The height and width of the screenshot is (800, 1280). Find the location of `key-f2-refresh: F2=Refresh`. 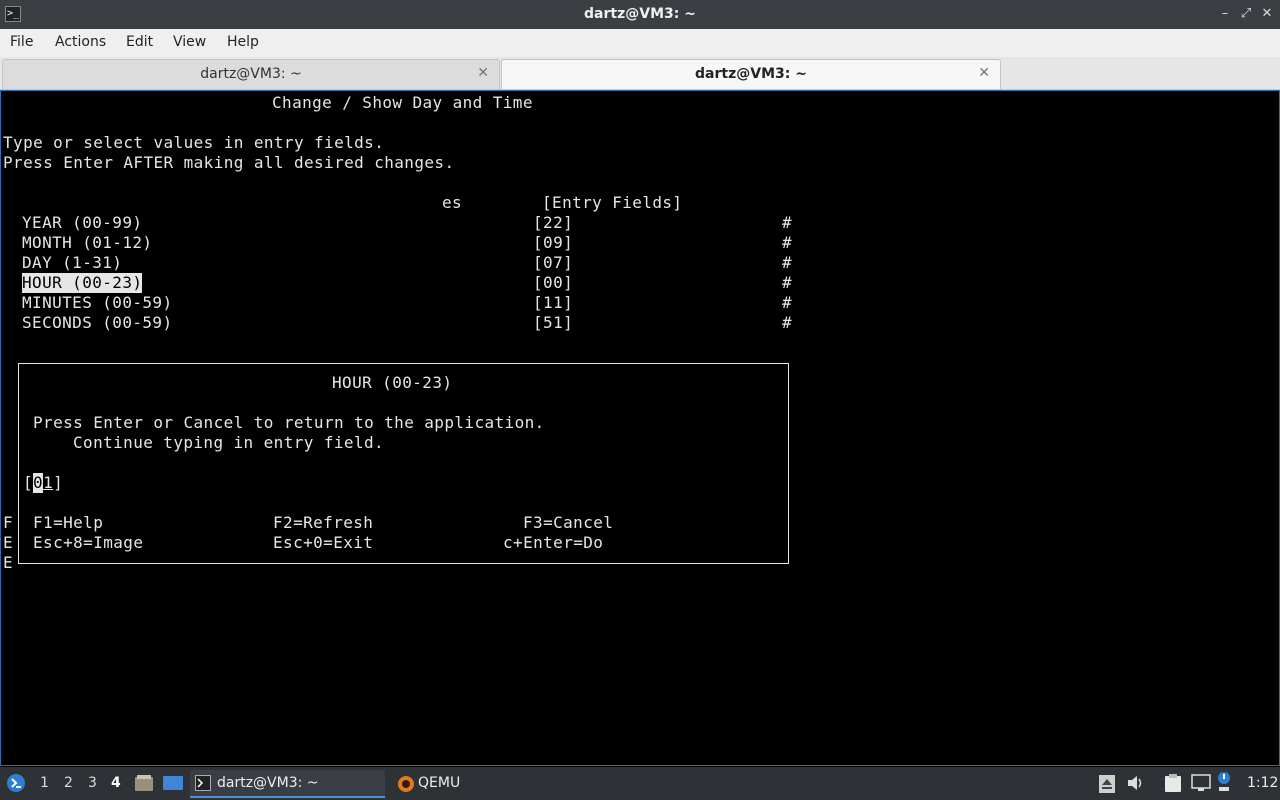

key-f2-refresh: F2=Refresh is located at coordinates (323, 523).